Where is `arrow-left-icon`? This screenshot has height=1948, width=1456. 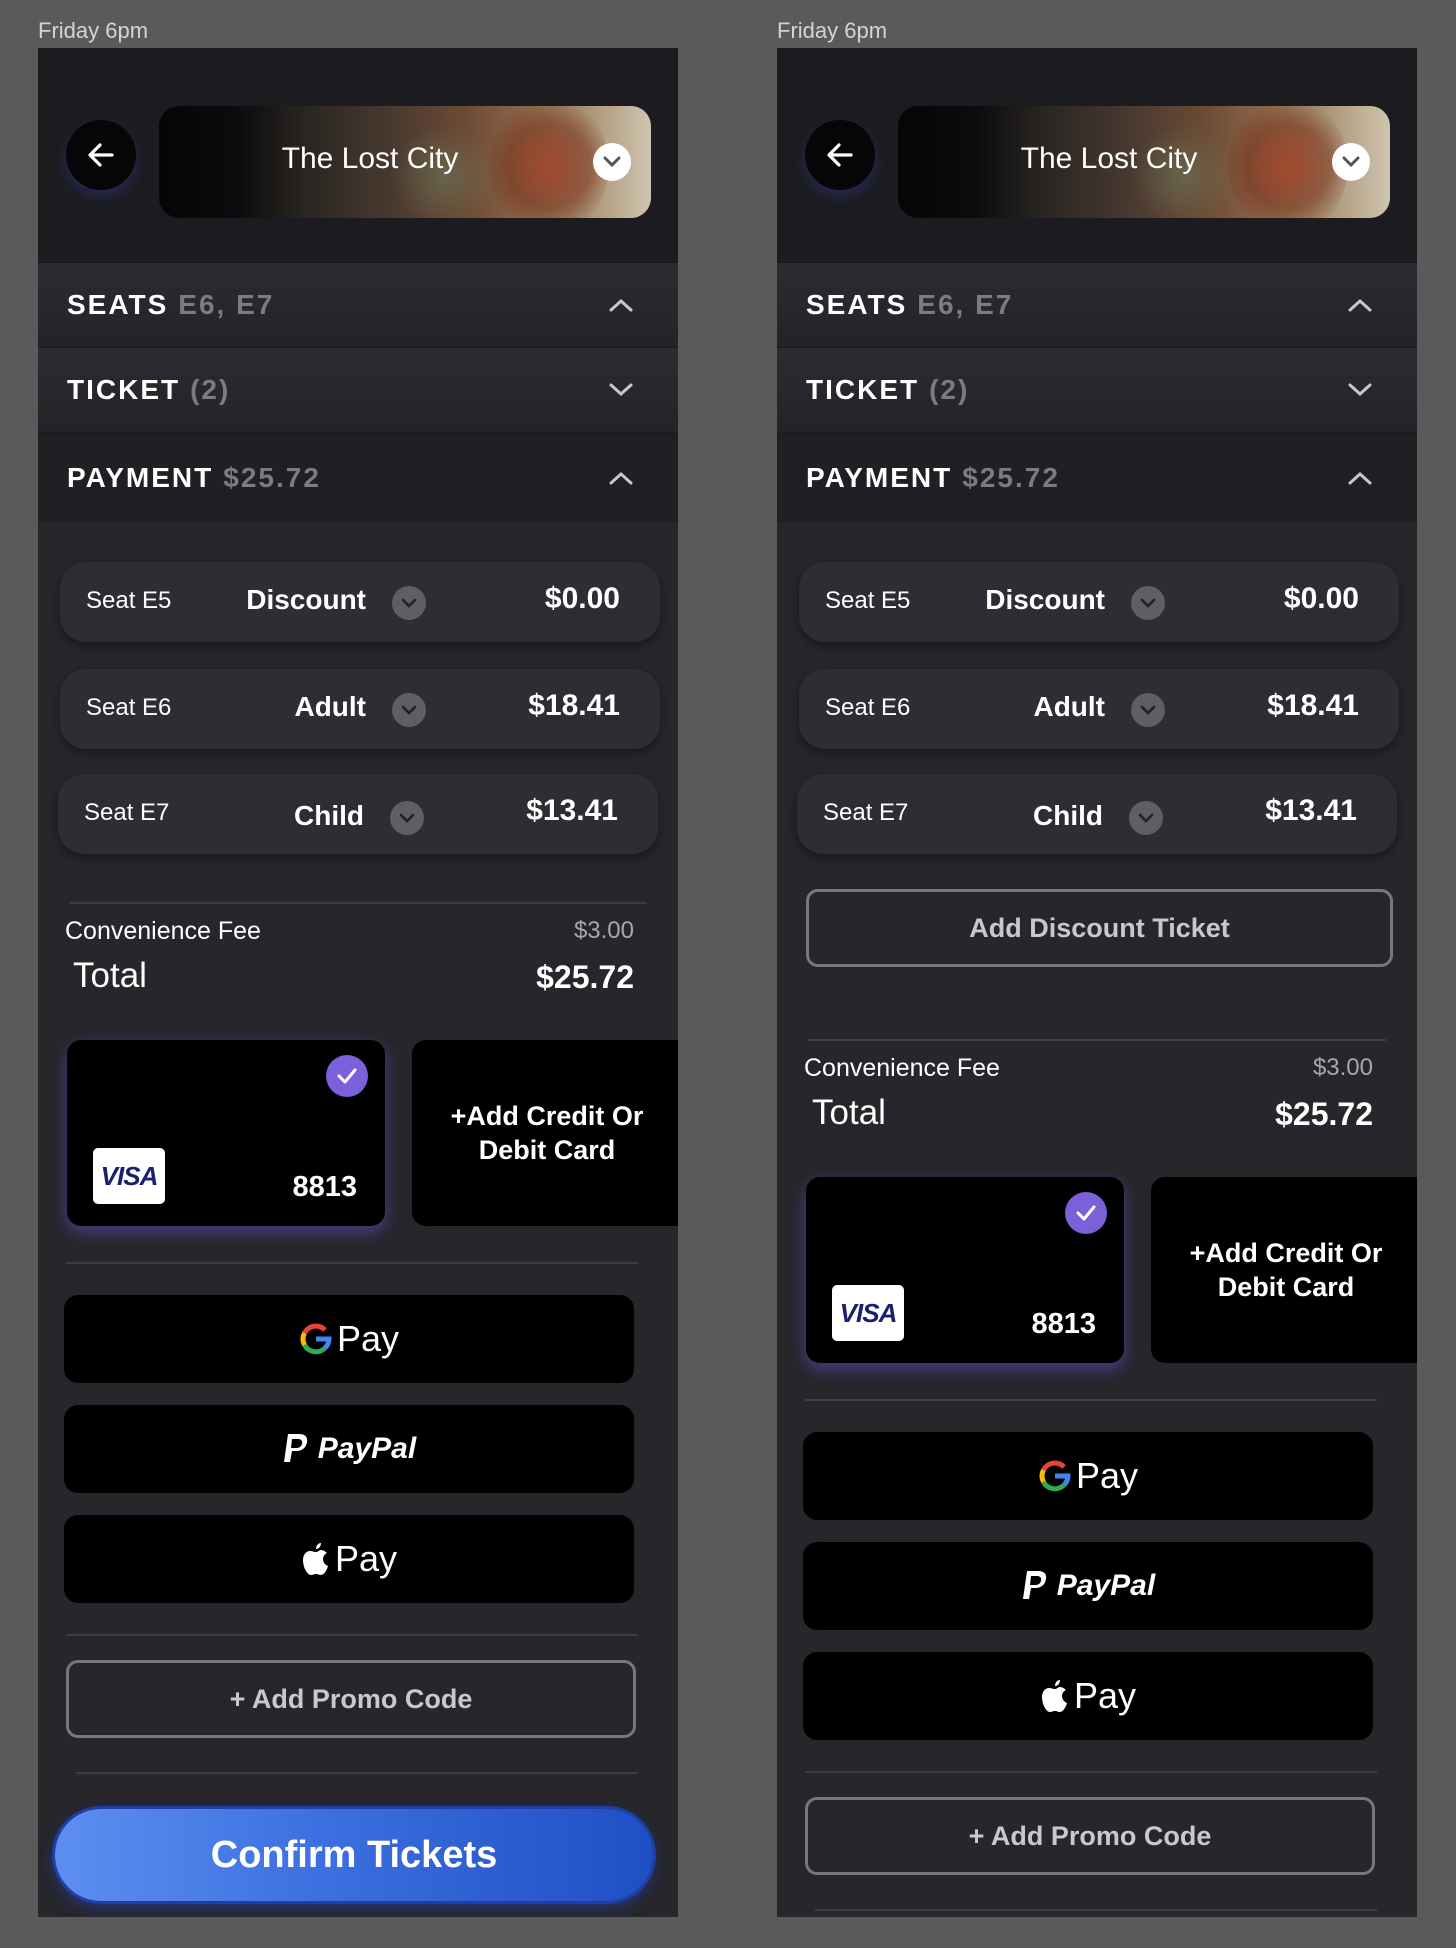
arrow-left-icon is located at coordinates (840, 155).